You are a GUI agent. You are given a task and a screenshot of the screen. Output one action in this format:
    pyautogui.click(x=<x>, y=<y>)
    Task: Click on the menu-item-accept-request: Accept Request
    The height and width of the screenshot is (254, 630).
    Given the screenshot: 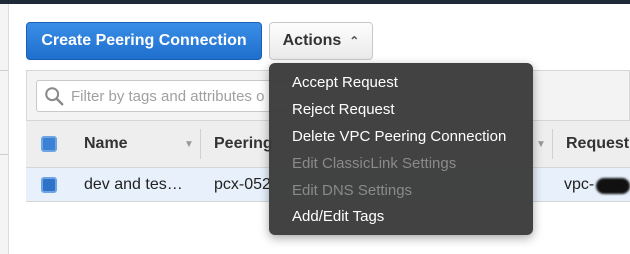 What is the action you would take?
    pyautogui.click(x=345, y=82)
    